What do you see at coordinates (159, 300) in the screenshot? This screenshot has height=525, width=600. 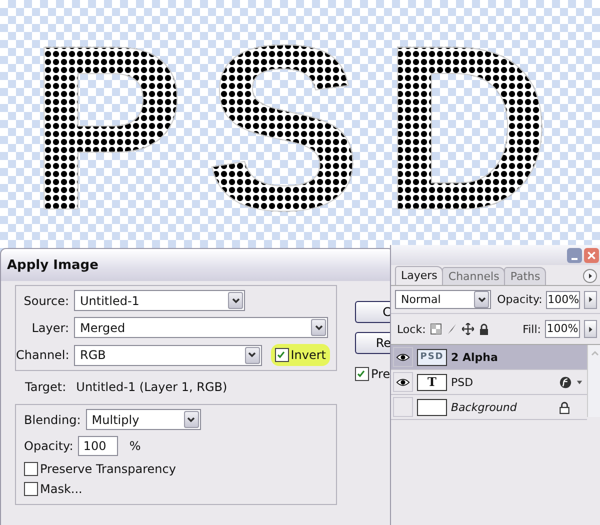 I see `source-dropdown: Untitled-1` at bounding box center [159, 300].